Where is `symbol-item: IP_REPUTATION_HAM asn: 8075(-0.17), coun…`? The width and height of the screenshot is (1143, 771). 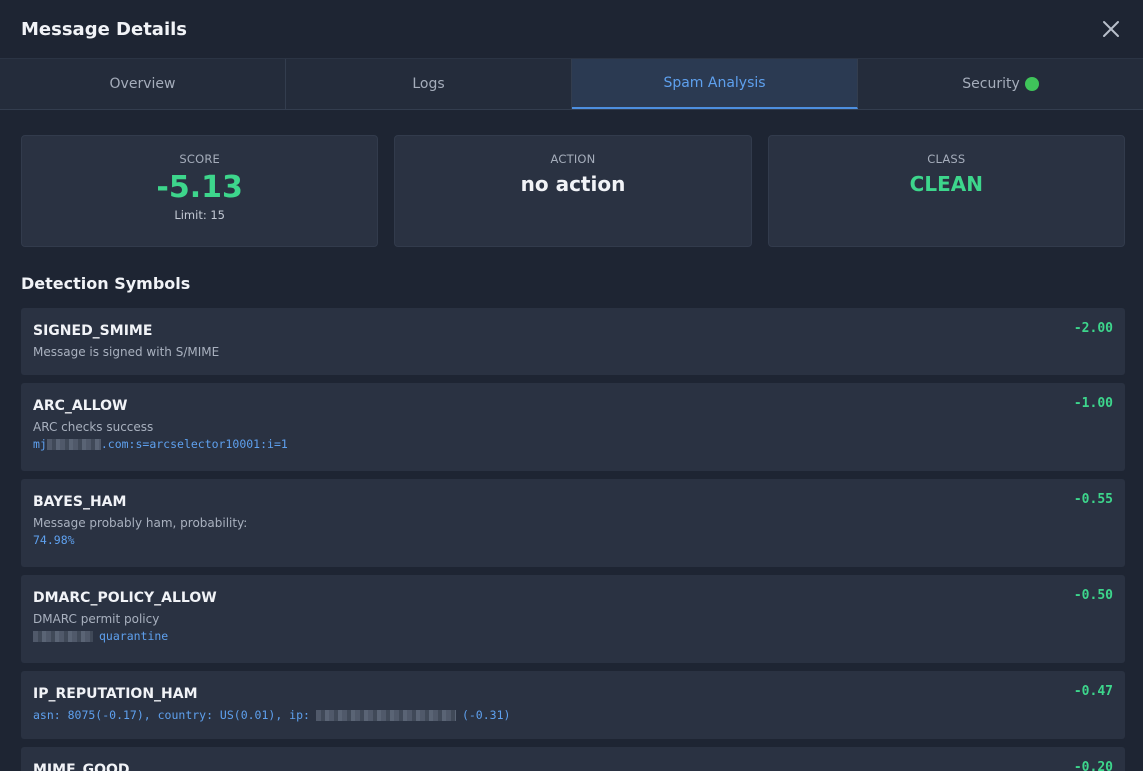
symbol-item: IP_REPUTATION_HAM asn: 8075(-0.17), coun… is located at coordinates (573, 705).